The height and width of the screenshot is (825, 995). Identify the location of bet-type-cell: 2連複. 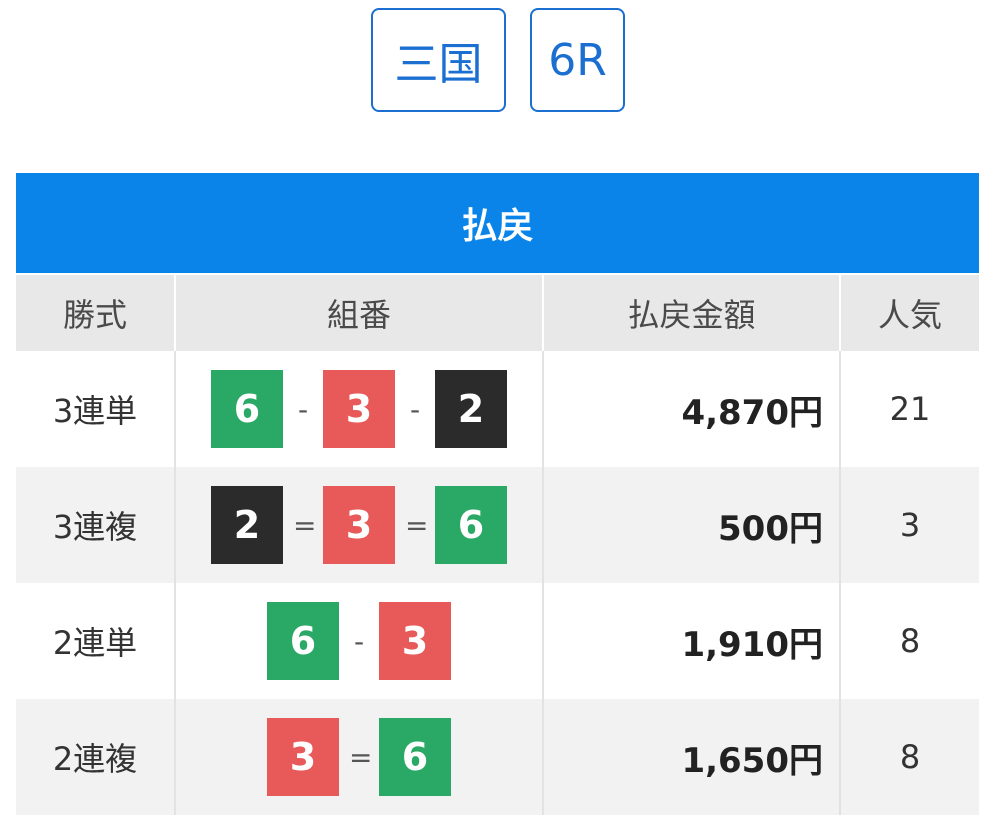
(95, 757).